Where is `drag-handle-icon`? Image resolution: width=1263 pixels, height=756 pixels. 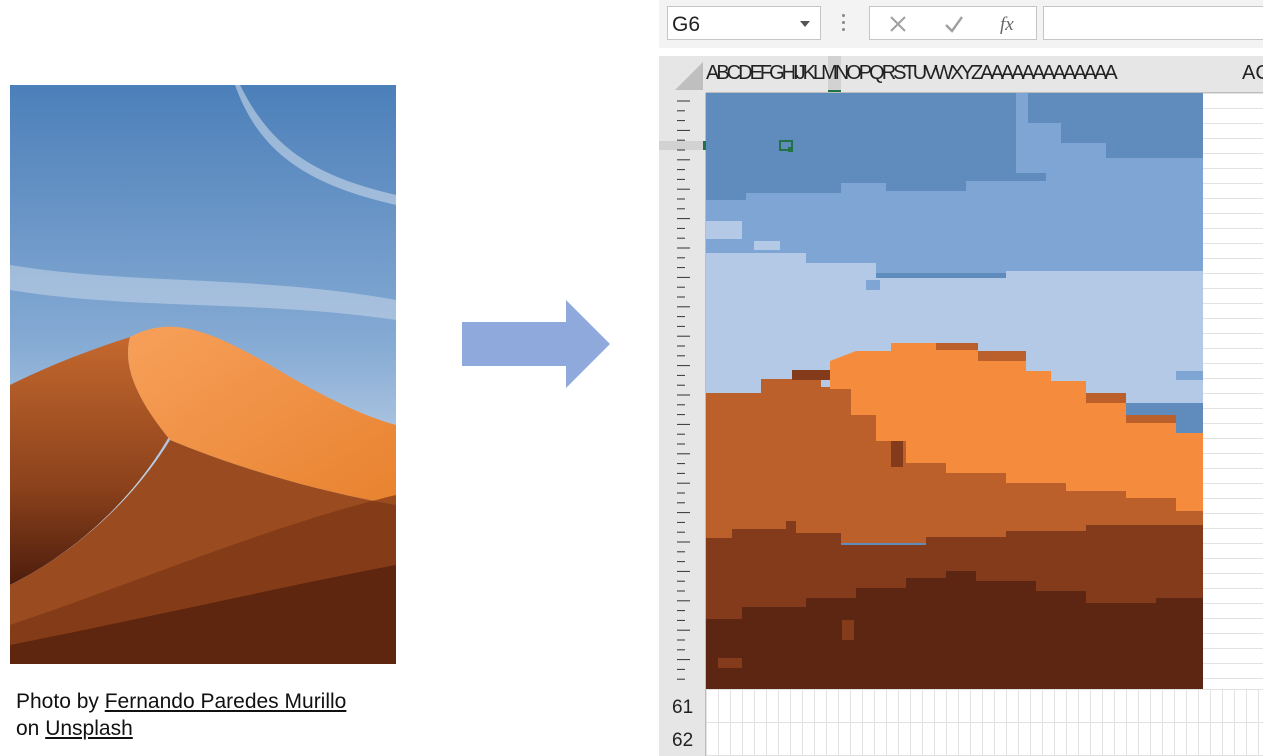 drag-handle-icon is located at coordinates (844, 24).